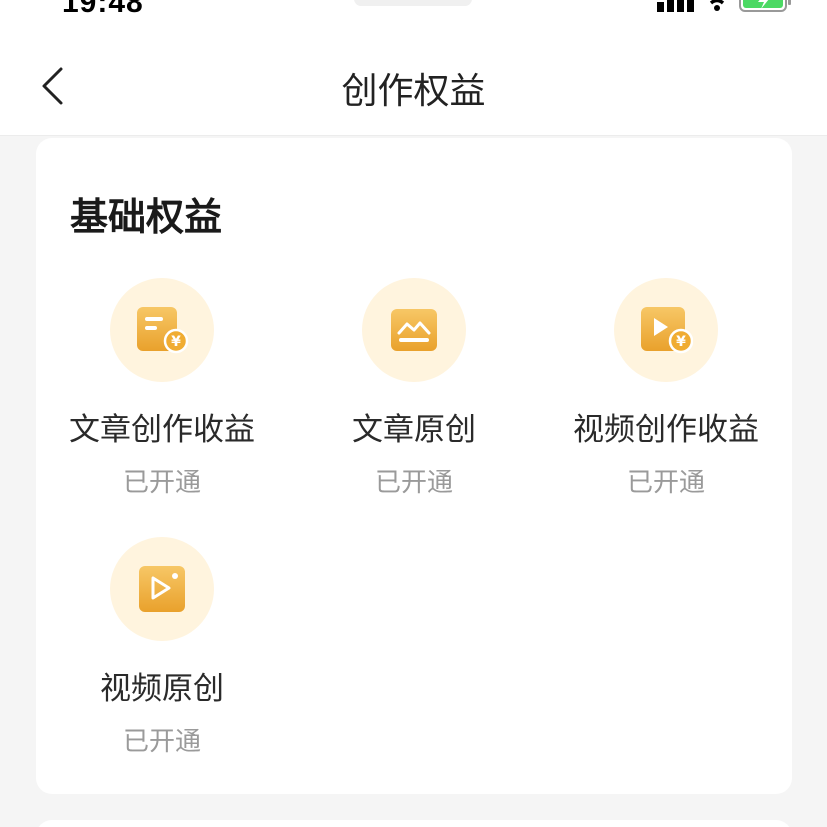 The image size is (827, 827). What do you see at coordinates (162, 689) in the screenshot?
I see `benefit-label: 视频原创` at bounding box center [162, 689].